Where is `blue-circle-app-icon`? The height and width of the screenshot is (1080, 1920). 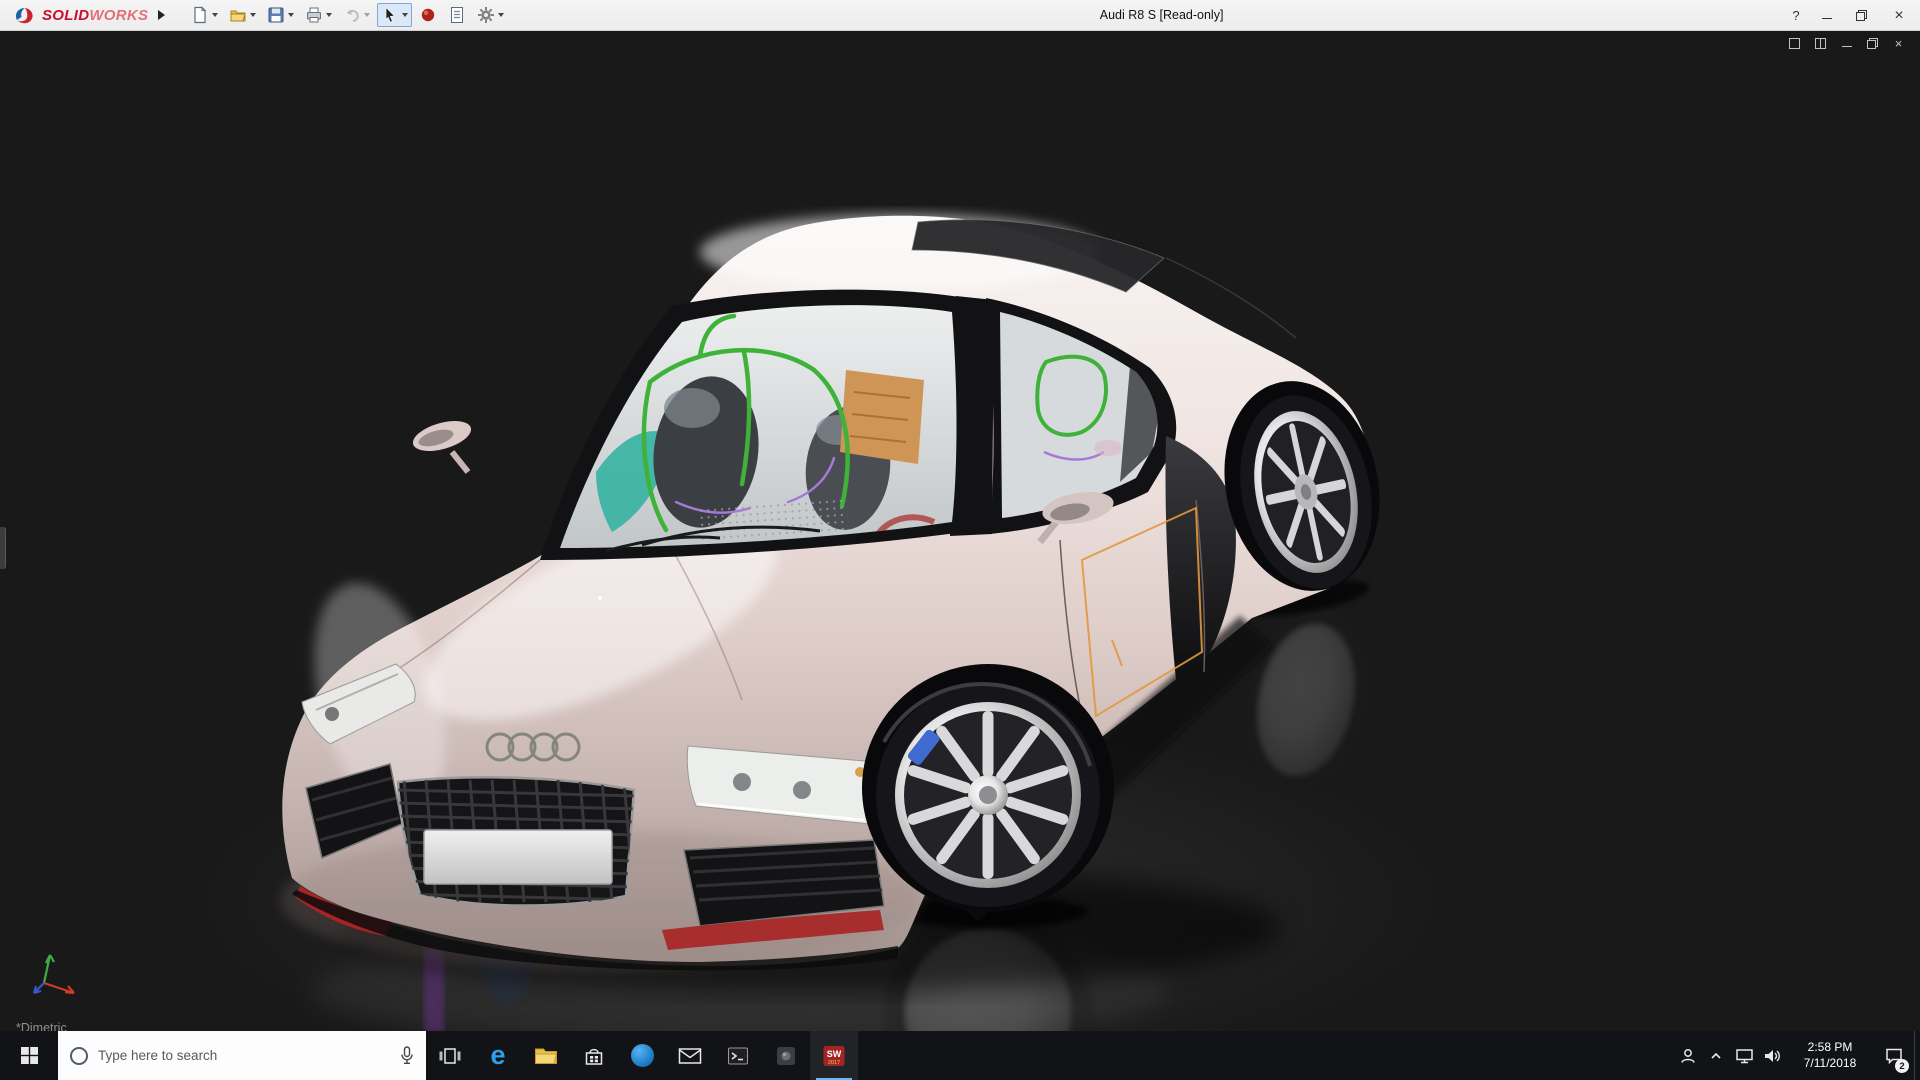 blue-circle-app-icon is located at coordinates (642, 1055).